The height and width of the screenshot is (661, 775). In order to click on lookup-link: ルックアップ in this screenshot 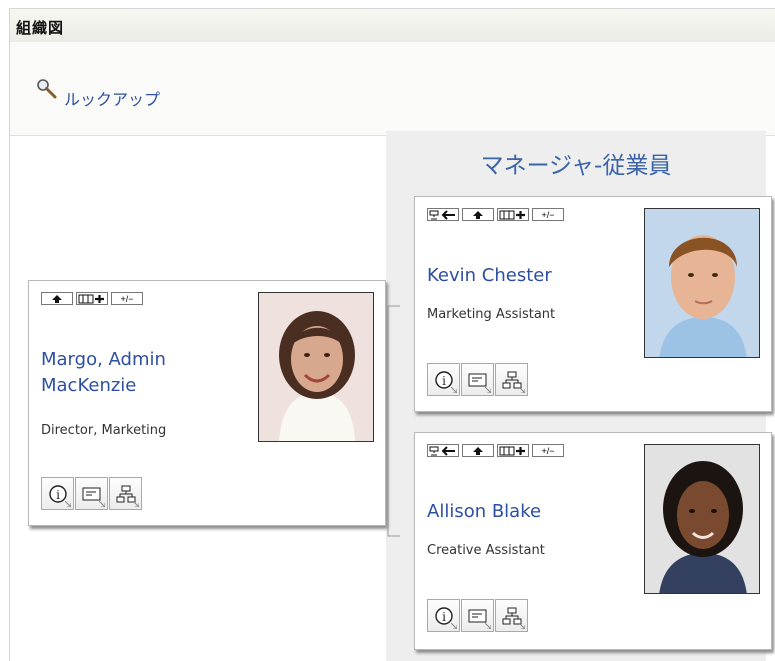, I will do `click(98, 94)`.